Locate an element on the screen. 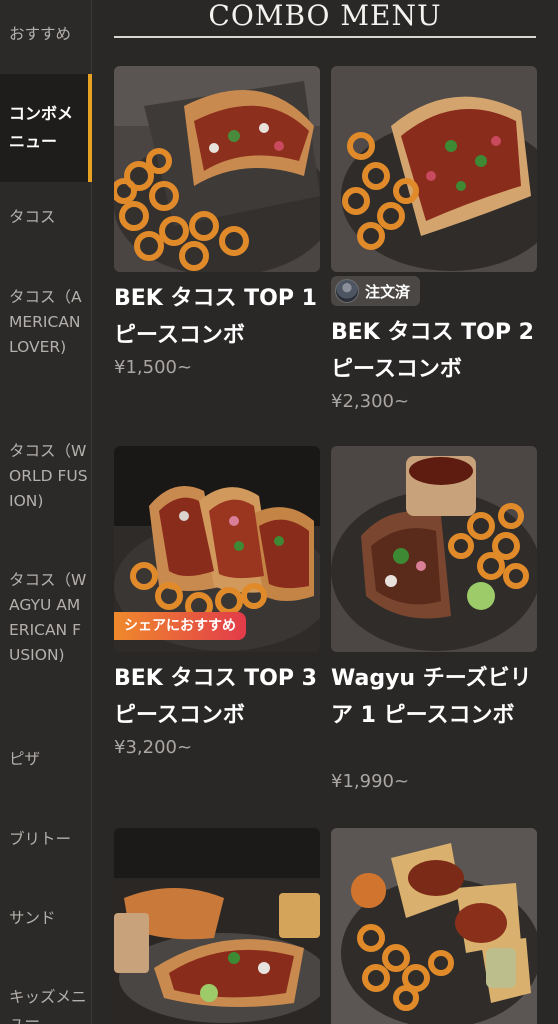 The height and width of the screenshot is (1024, 558). menu-item-price: ¥3,200~ is located at coordinates (153, 747).